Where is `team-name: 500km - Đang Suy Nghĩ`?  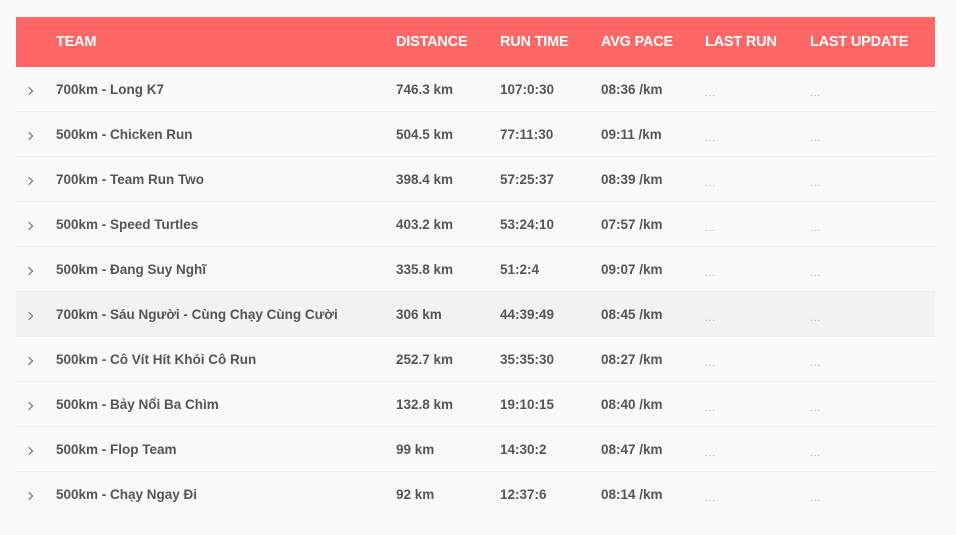
team-name: 500km - Đang Suy Nghĩ is located at coordinates (131, 269).